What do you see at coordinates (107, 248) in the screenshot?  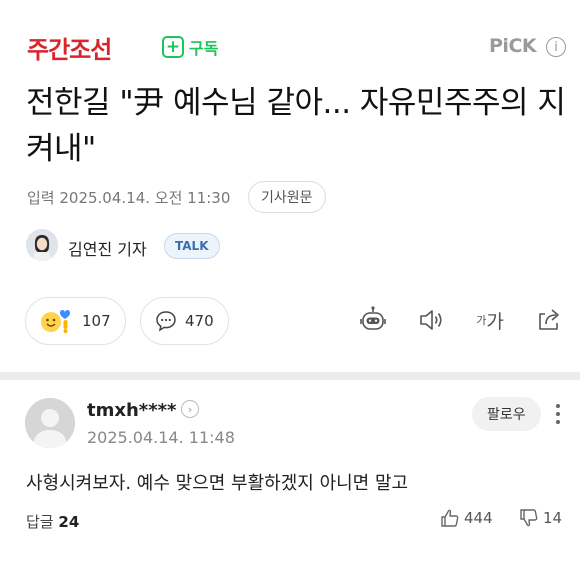 I see `reporter-name: 김연진 기자` at bounding box center [107, 248].